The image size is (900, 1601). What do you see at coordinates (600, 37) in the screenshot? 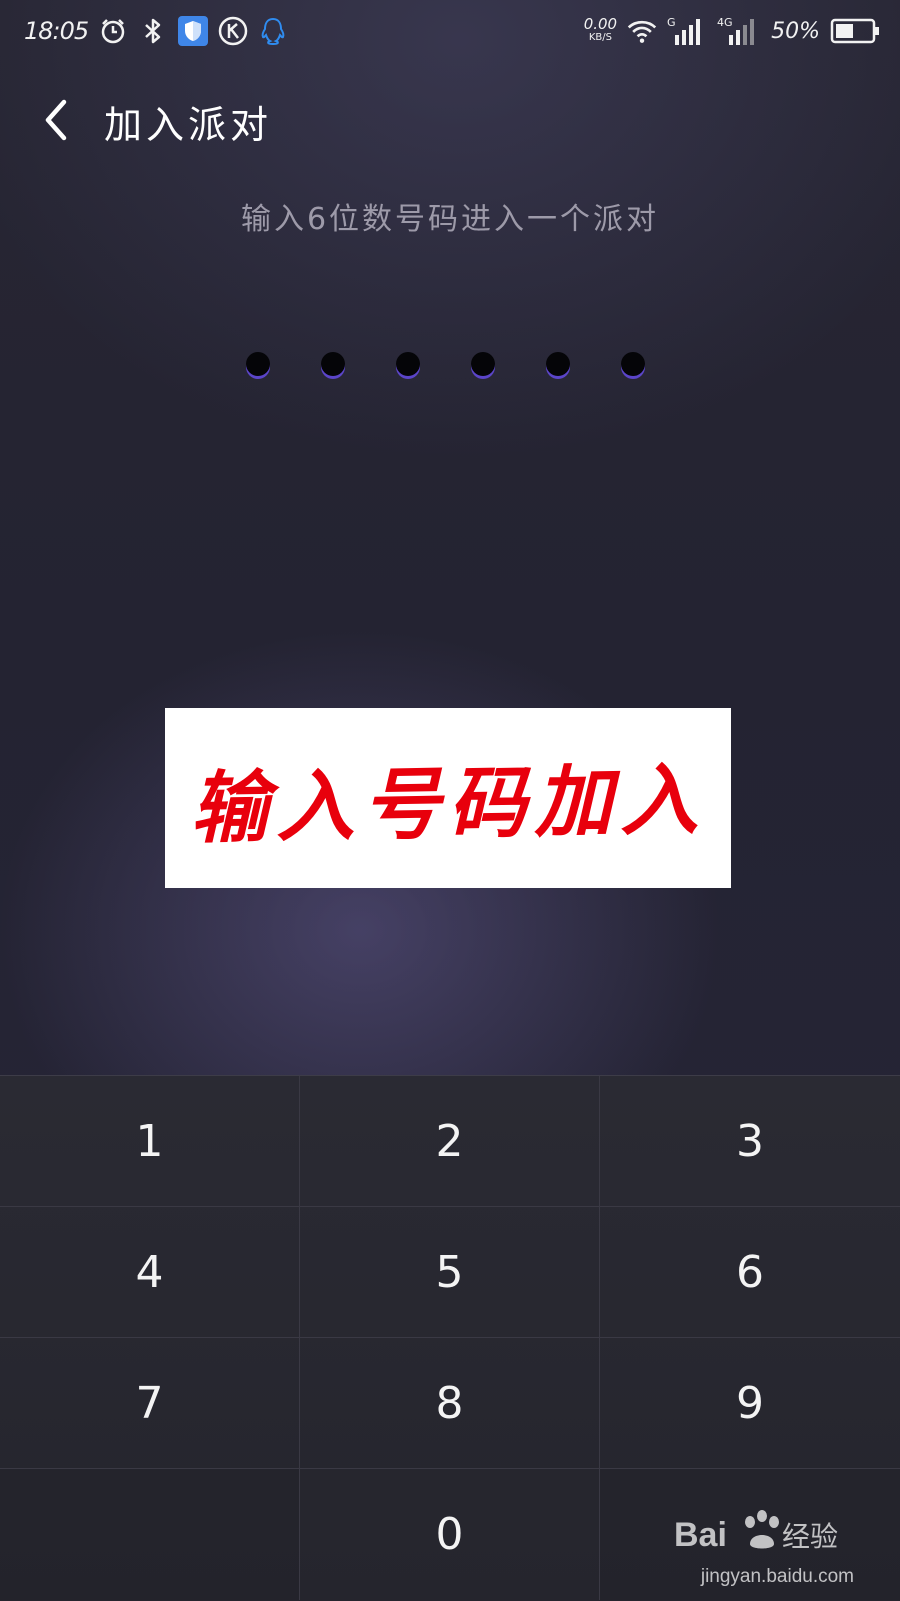
I see `network-speed-unit: KB/S` at bounding box center [600, 37].